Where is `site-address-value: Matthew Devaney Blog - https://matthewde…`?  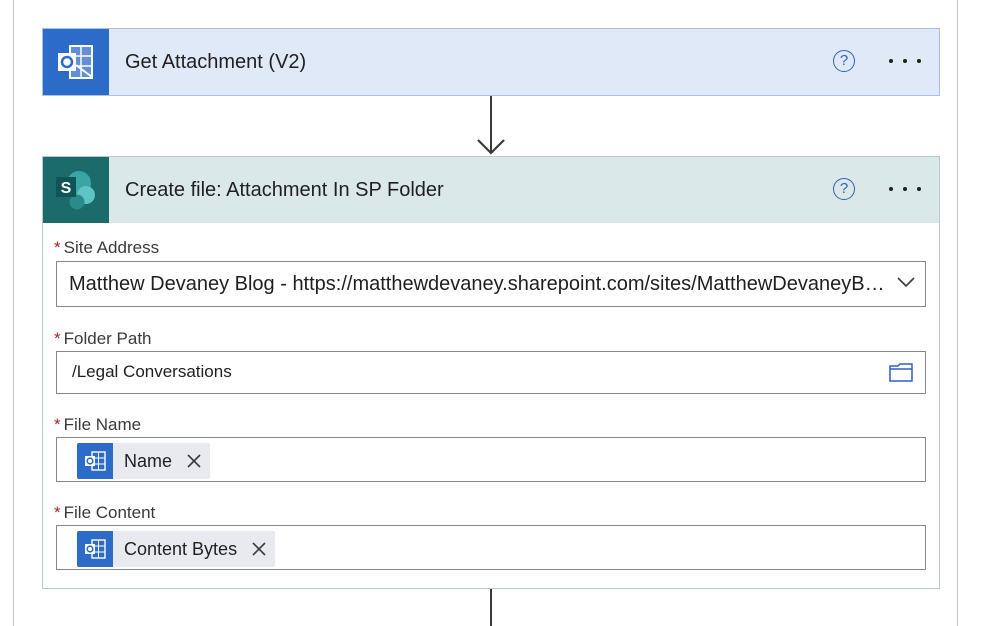
site-address-value: Matthew Devaney Blog - https://matthewde… is located at coordinates (479, 284).